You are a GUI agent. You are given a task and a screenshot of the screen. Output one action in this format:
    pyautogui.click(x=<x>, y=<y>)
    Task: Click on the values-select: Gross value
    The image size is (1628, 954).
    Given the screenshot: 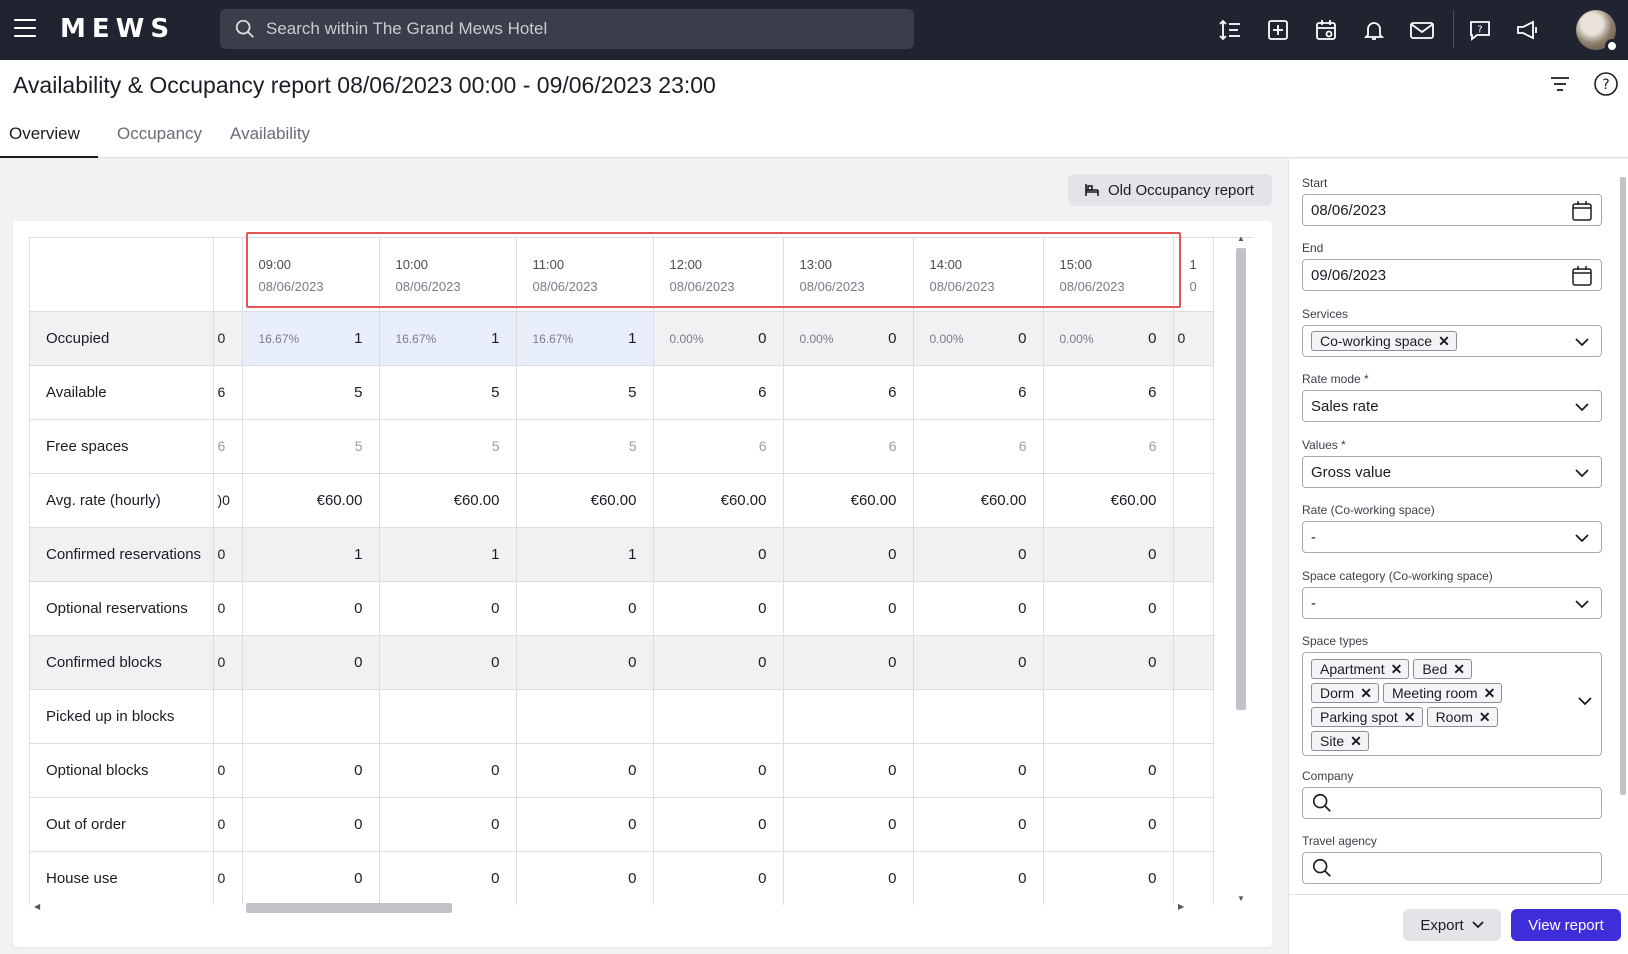 What is the action you would take?
    pyautogui.click(x=1452, y=472)
    